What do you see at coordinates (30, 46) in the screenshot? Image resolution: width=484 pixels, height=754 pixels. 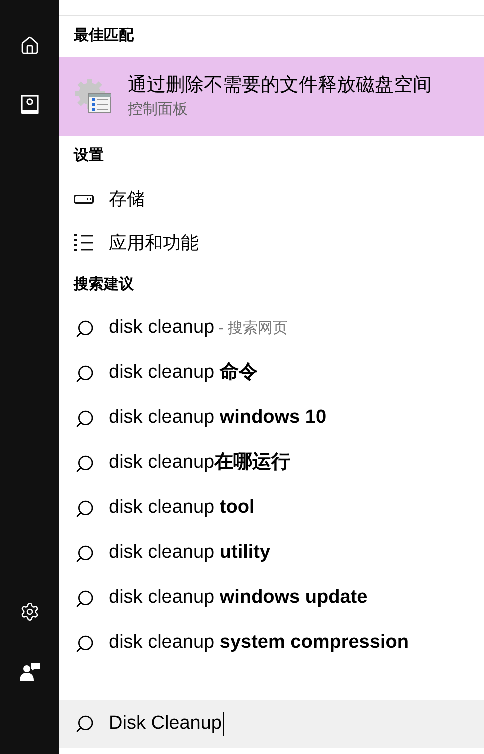 I see `home-icon` at bounding box center [30, 46].